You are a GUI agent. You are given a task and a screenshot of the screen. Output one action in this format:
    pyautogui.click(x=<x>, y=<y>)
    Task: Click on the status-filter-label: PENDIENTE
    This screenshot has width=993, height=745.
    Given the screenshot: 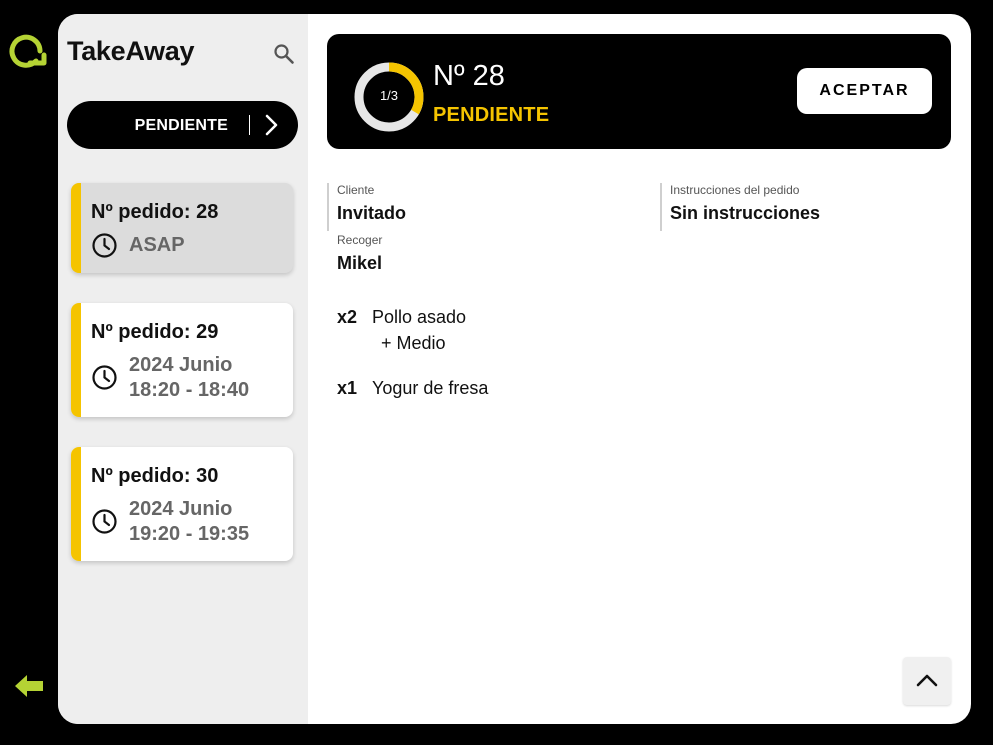 What is the action you would take?
    pyautogui.click(x=181, y=125)
    